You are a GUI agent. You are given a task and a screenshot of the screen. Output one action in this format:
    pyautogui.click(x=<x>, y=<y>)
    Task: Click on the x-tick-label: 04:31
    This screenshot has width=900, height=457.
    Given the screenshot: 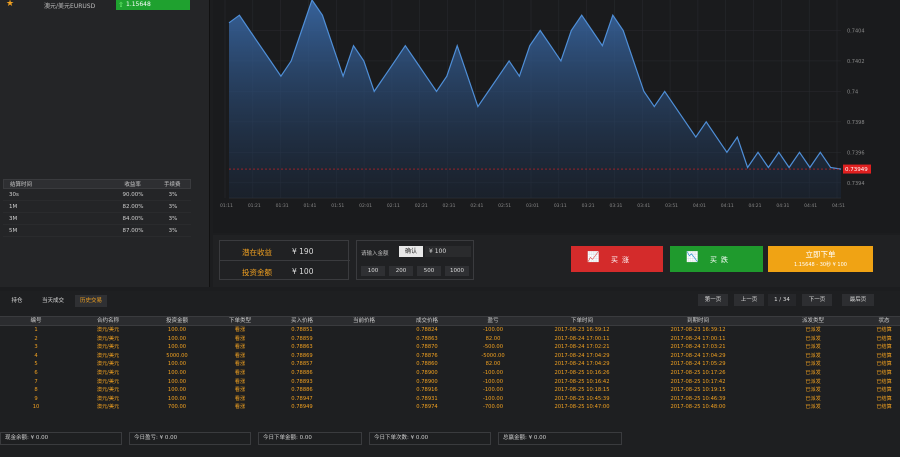 What is the action you would take?
    pyautogui.click(x=782, y=206)
    